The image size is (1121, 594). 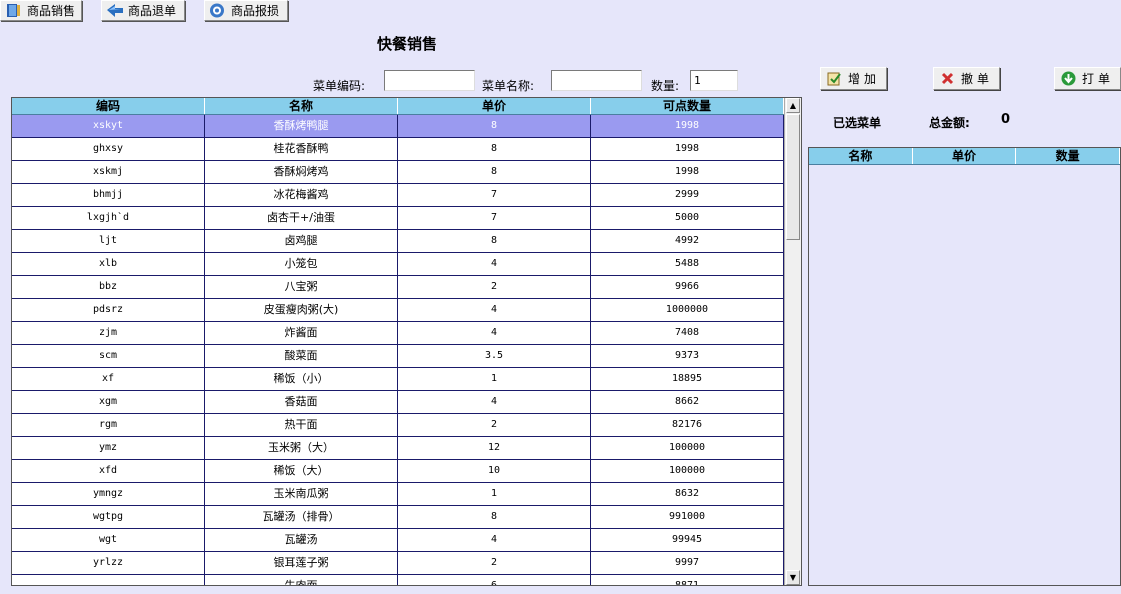 I want to click on download-arrow-icon, so click(x=1068, y=78).